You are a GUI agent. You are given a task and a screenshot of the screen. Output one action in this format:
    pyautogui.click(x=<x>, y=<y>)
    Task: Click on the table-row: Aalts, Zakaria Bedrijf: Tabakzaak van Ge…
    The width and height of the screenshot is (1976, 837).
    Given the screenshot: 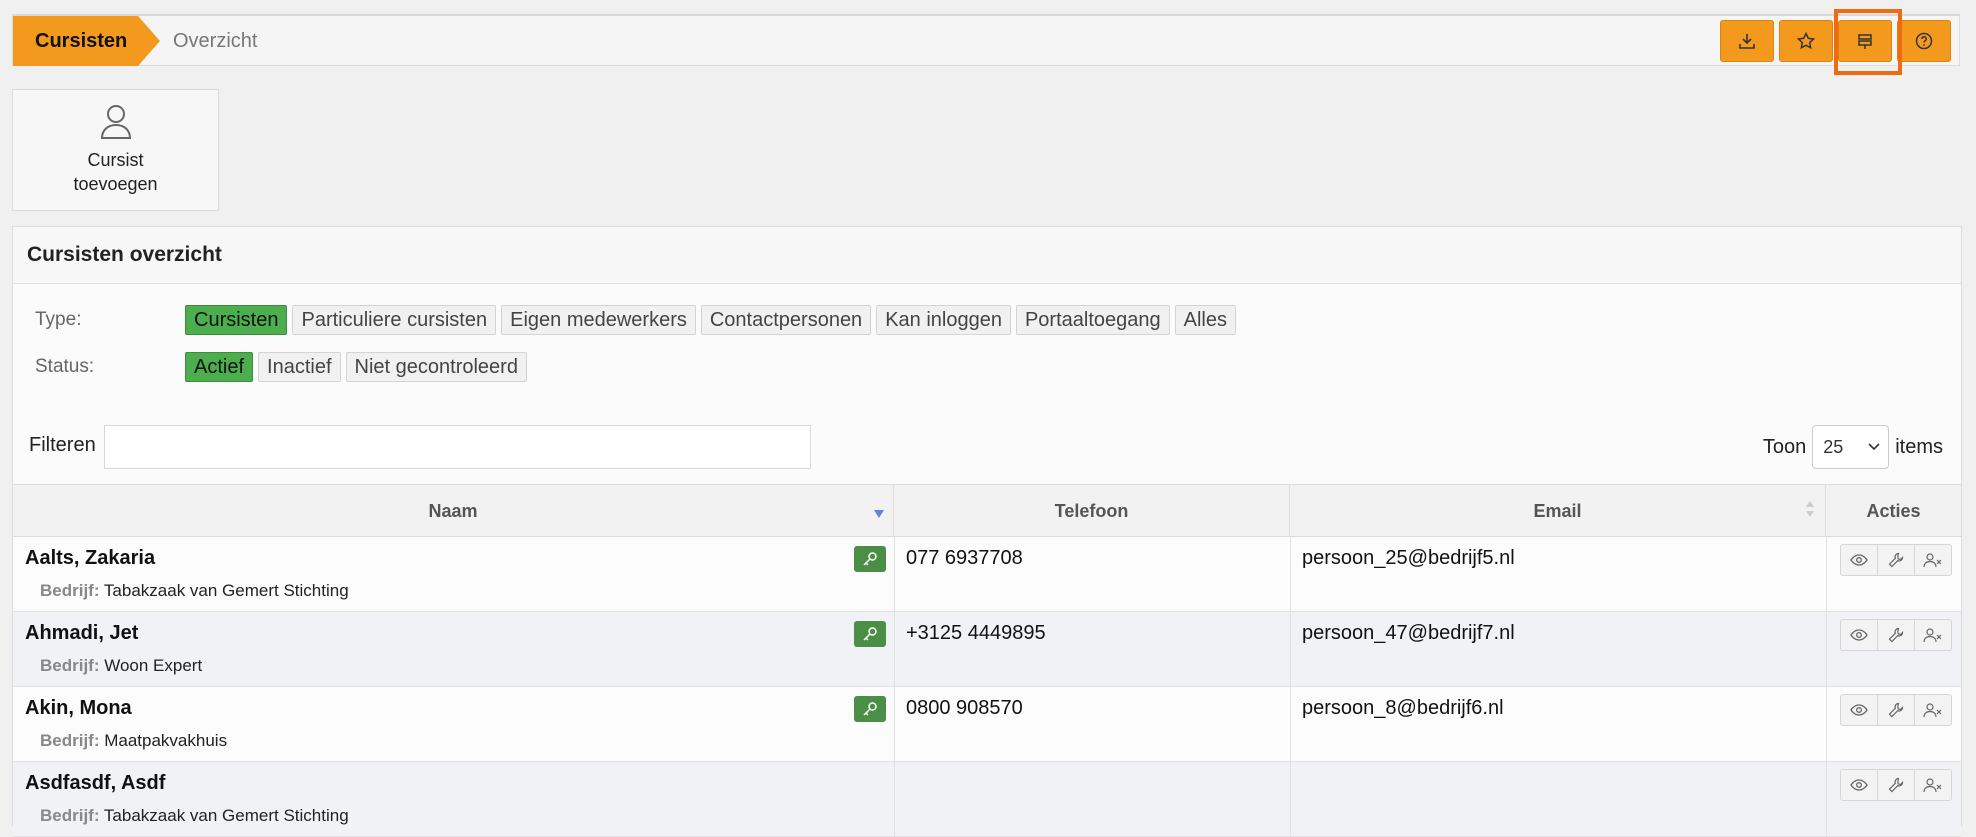 What is the action you would take?
    pyautogui.click(x=987, y=574)
    